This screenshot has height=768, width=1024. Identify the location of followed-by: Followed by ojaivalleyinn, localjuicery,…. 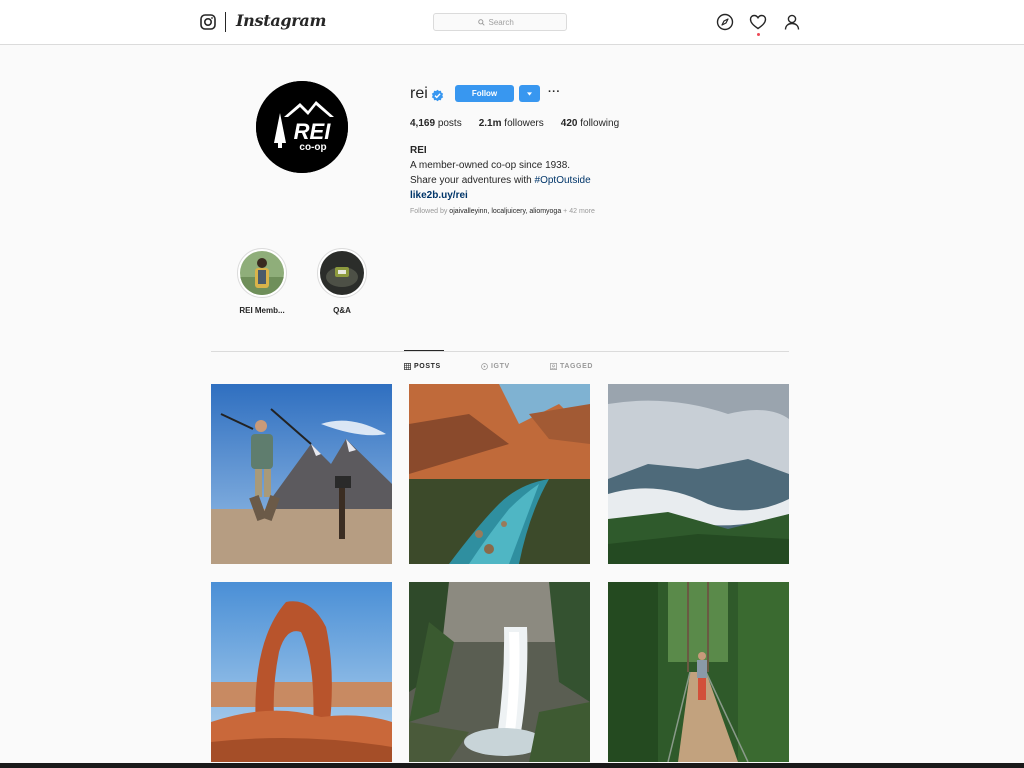
(502, 211).